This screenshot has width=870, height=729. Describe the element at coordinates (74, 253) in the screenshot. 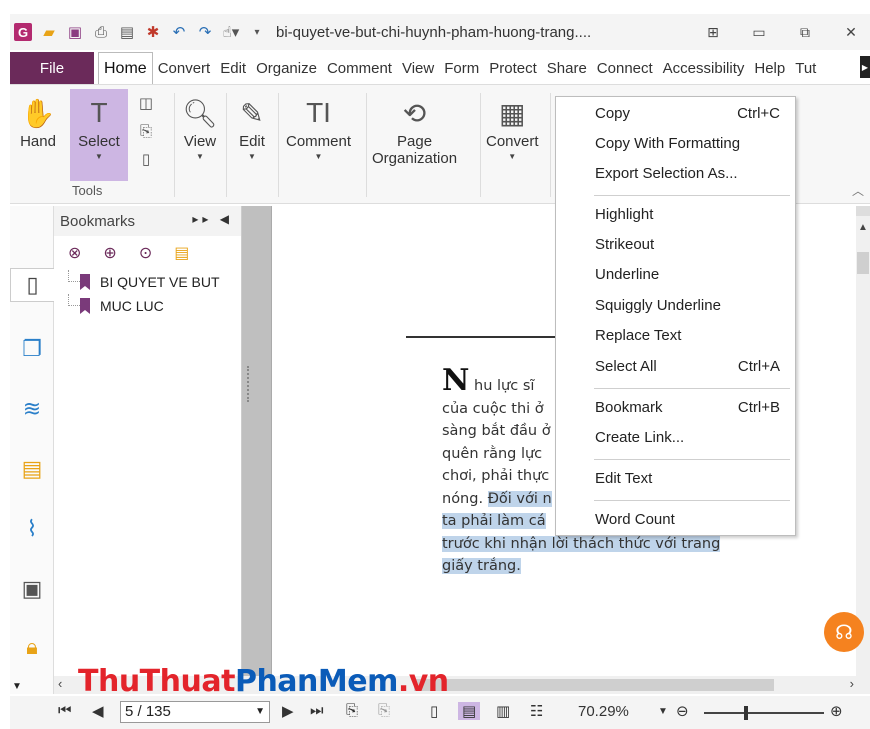

I see `delete-bookmark-icon: ⊗` at that location.